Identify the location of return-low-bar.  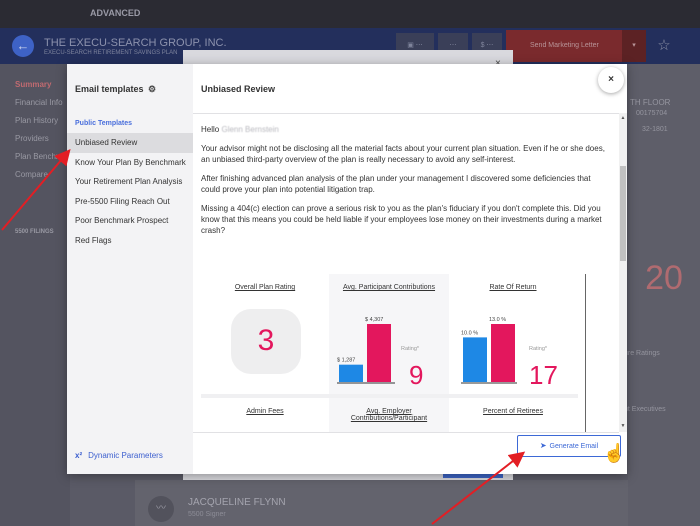
(475, 359).